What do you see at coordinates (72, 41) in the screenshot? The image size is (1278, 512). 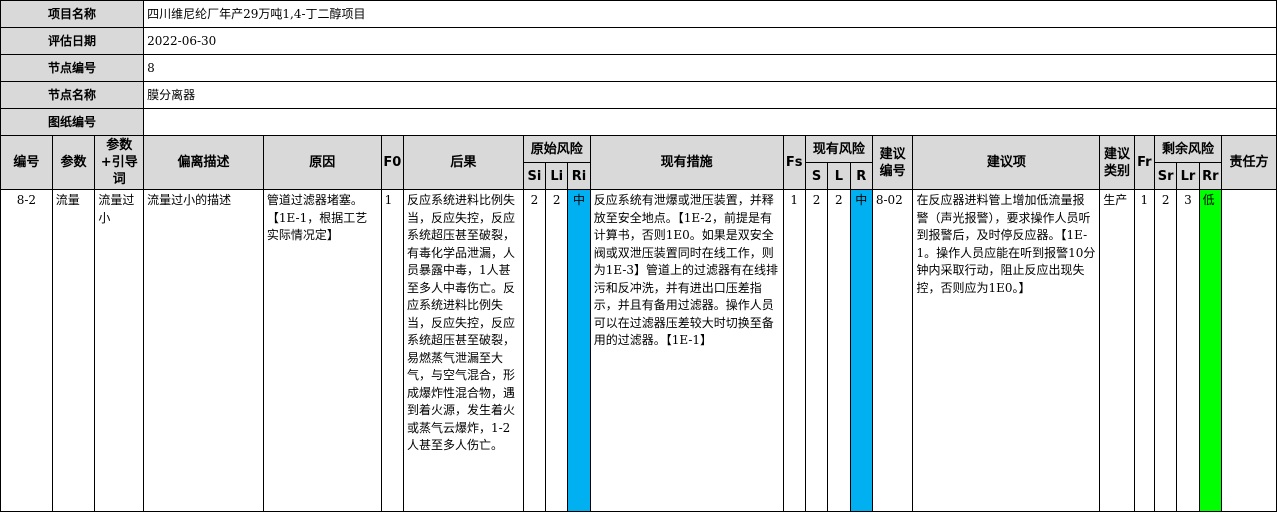 I see `date-label: 评估日期` at bounding box center [72, 41].